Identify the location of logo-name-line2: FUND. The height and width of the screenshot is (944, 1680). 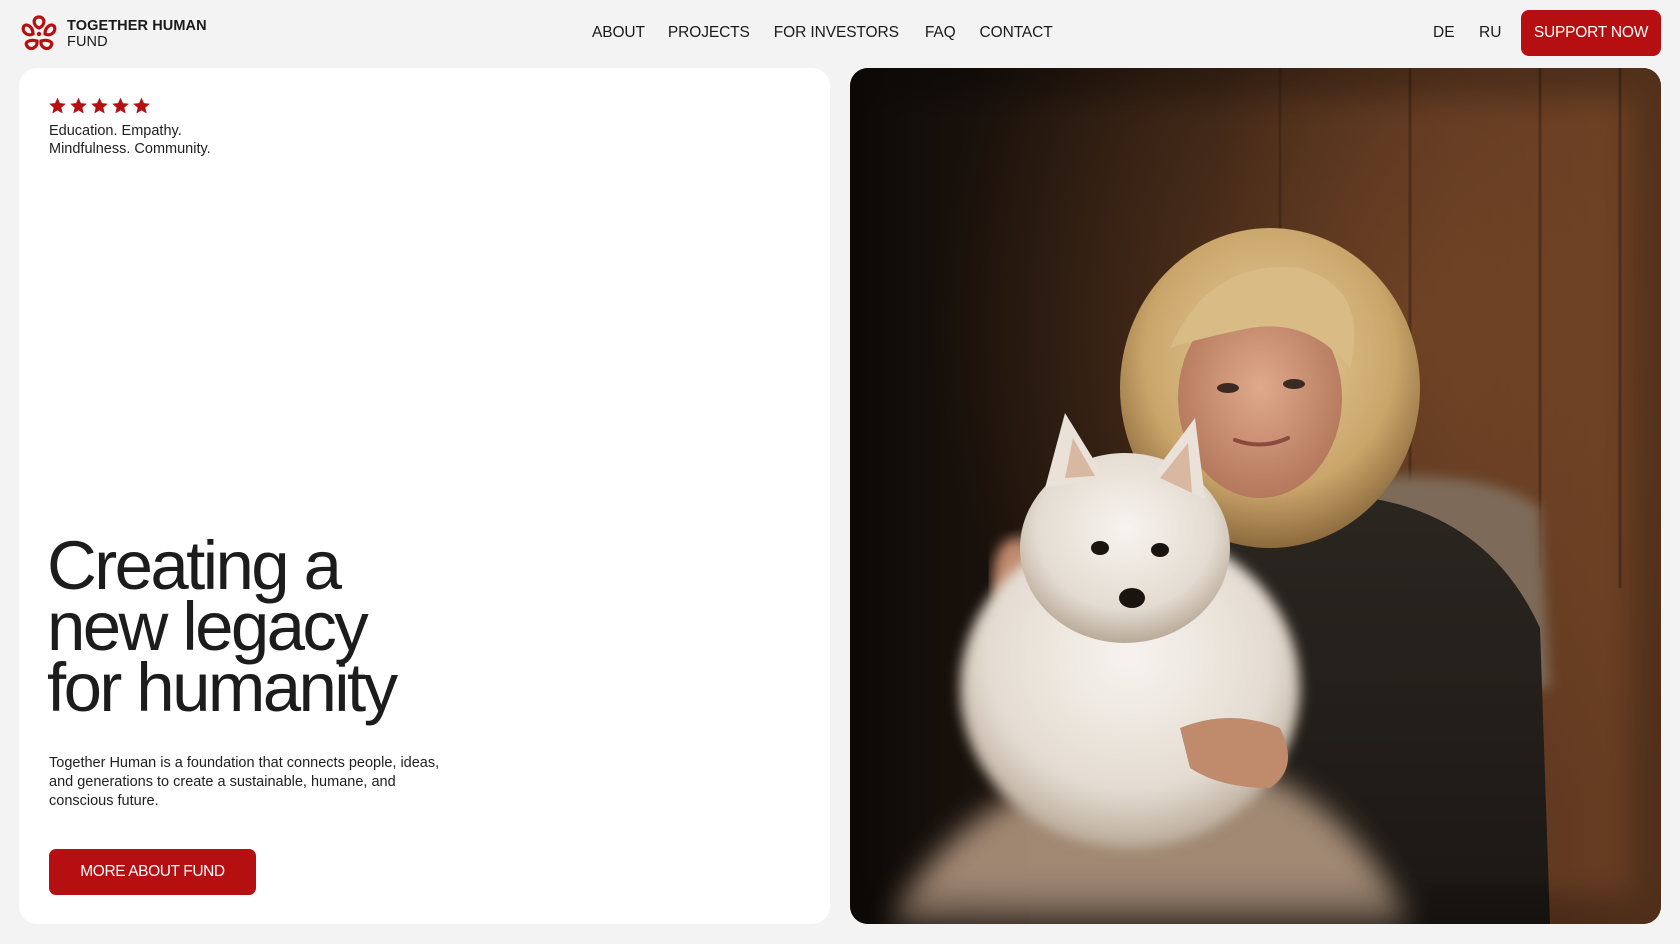
(87, 42).